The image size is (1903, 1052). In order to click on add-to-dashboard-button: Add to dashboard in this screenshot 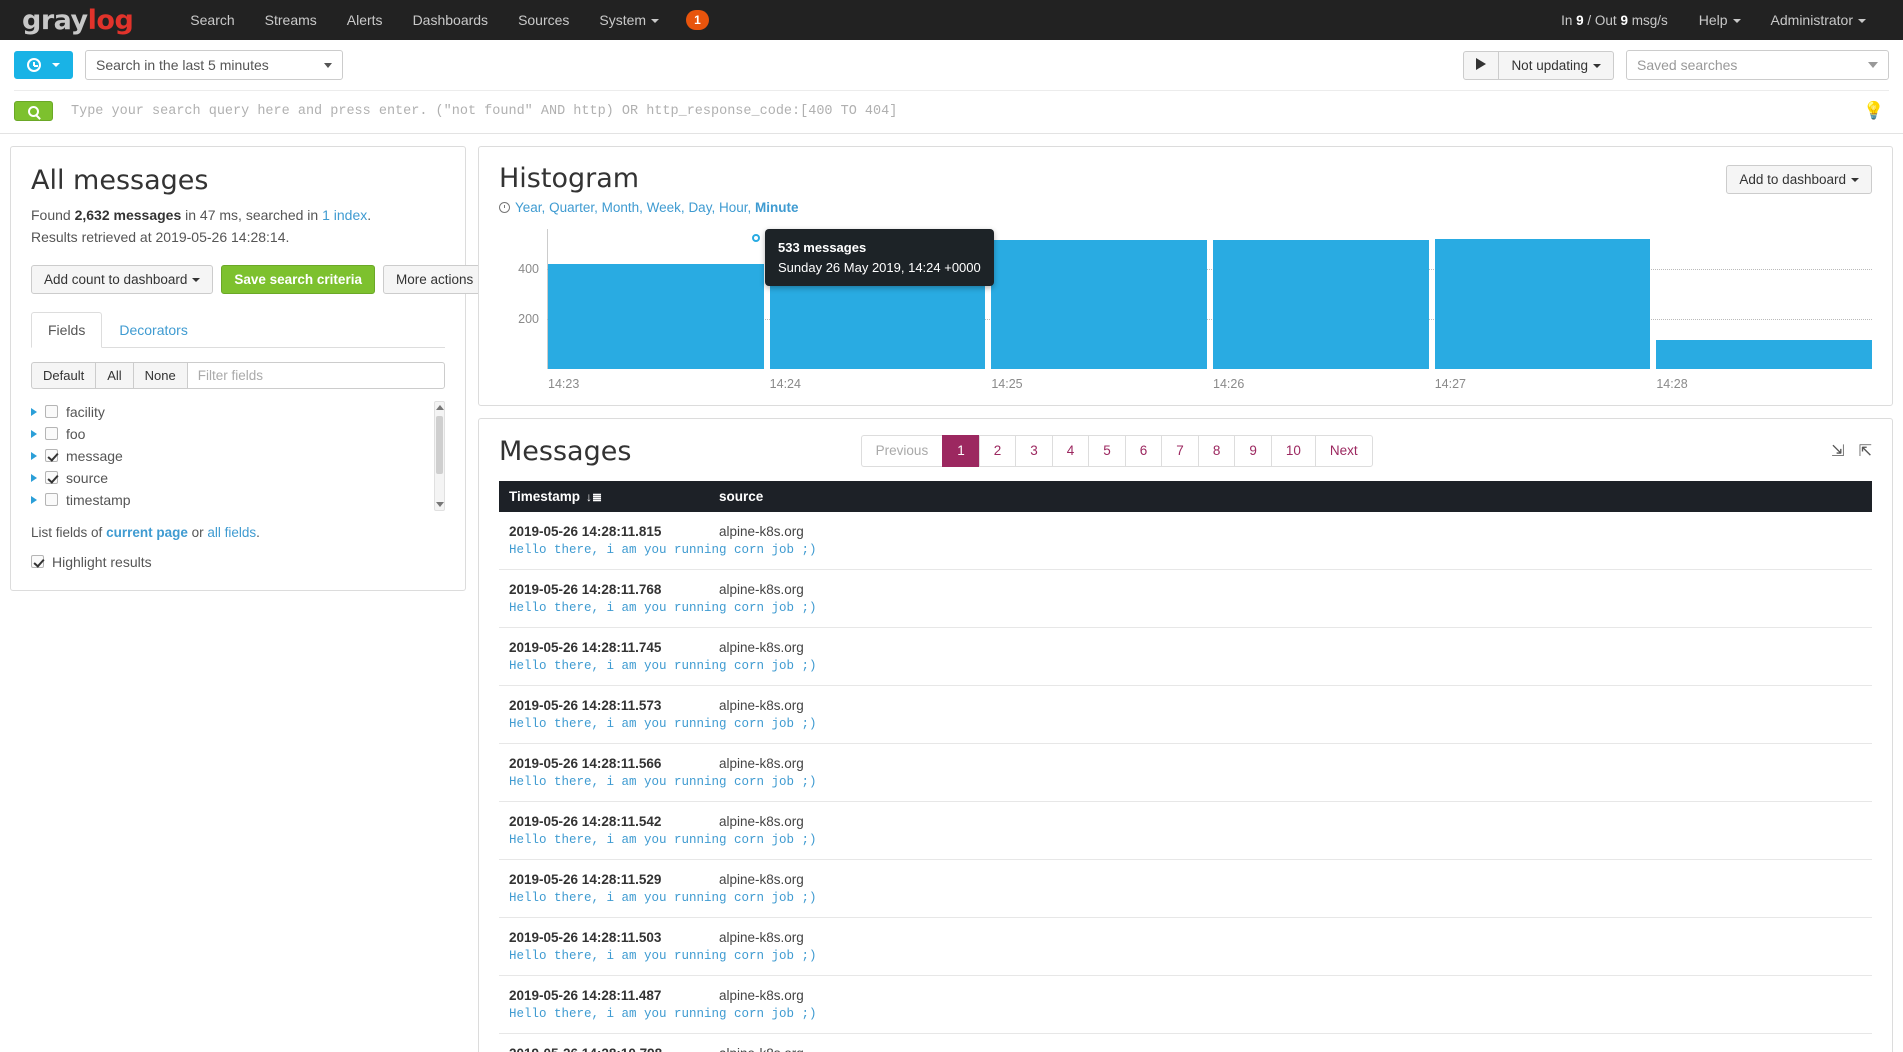, I will do `click(1799, 179)`.